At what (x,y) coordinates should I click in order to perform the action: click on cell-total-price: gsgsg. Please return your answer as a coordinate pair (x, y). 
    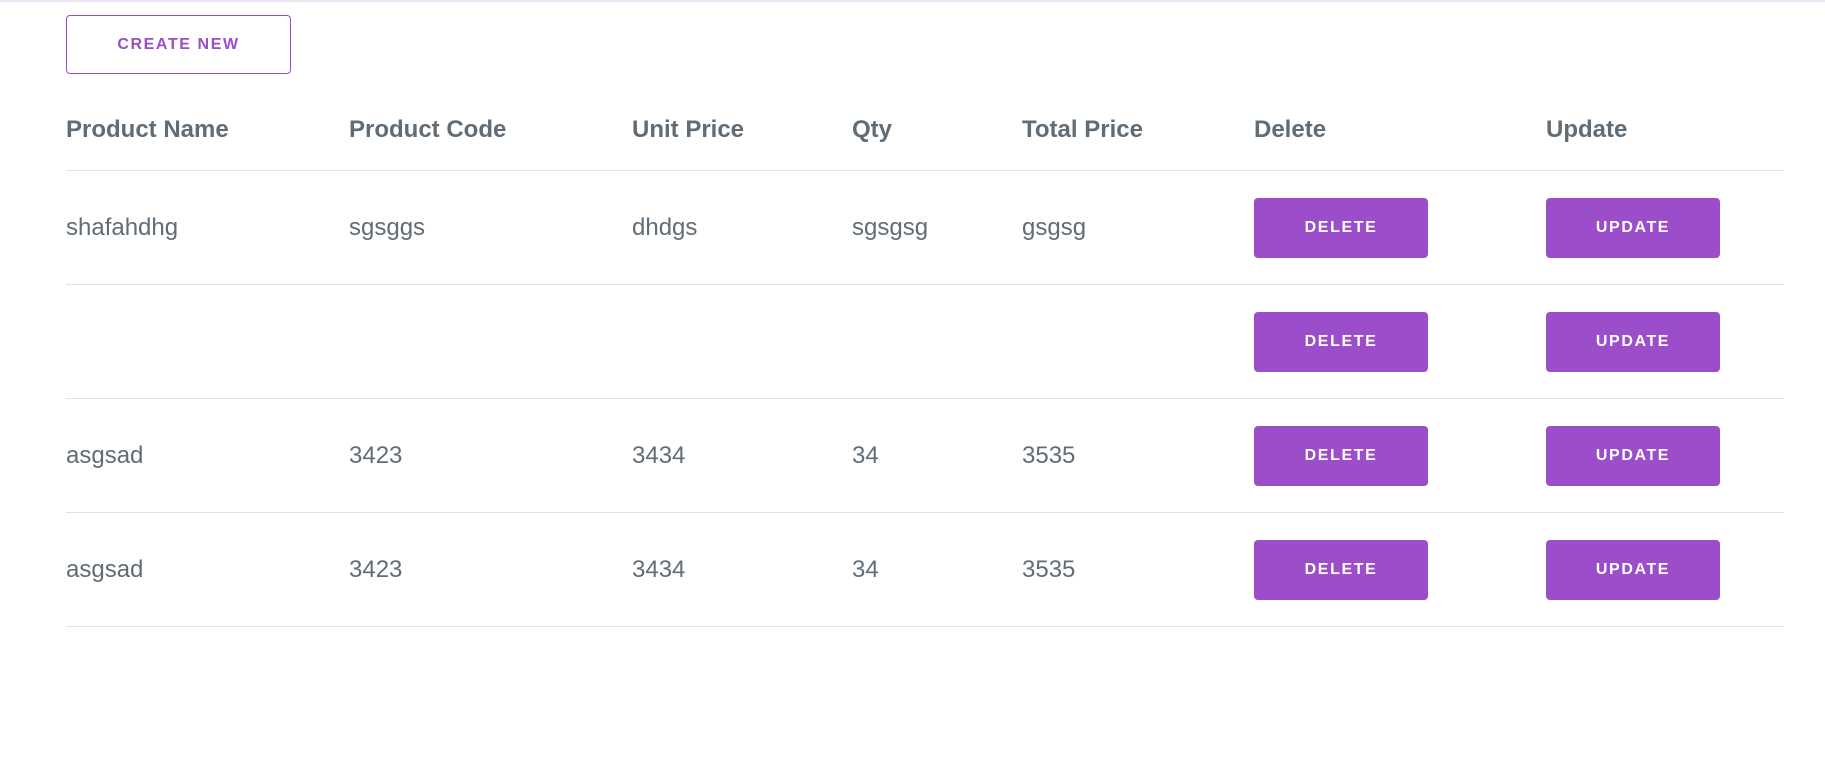
    Looking at the image, I should click on (1138, 227).